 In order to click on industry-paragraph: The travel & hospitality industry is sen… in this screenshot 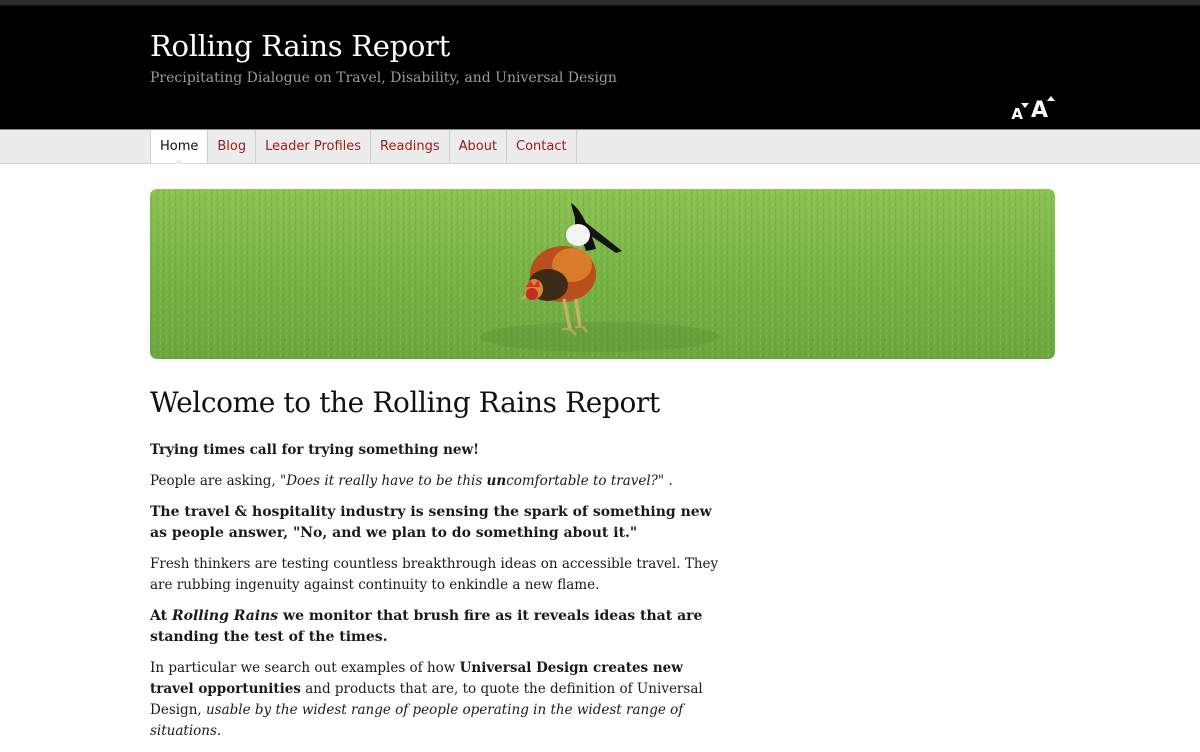, I will do `click(431, 522)`.